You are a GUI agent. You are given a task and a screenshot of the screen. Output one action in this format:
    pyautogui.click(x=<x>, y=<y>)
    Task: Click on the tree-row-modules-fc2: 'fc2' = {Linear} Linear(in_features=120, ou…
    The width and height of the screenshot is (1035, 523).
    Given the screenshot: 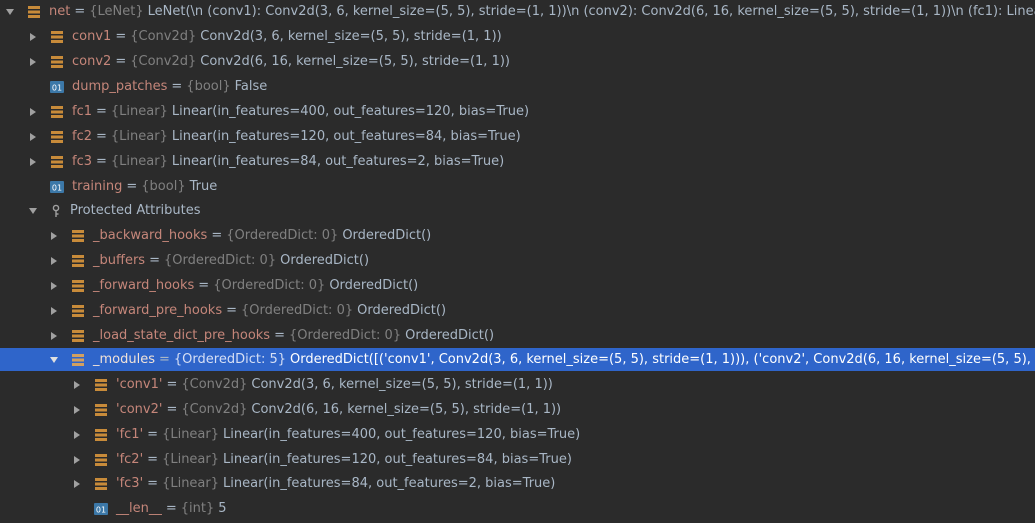 What is the action you would take?
    pyautogui.click(x=517, y=459)
    